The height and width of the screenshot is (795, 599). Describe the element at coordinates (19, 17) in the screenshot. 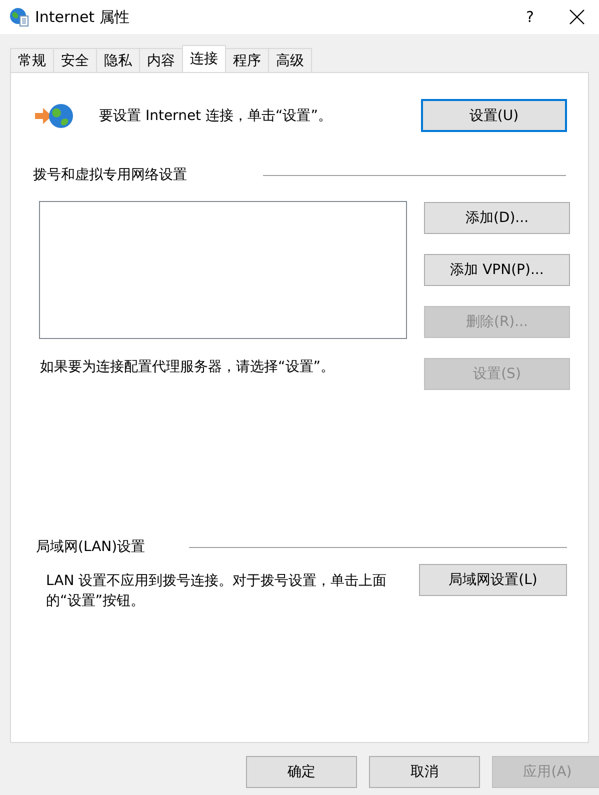

I see `globe-document-icon` at that location.